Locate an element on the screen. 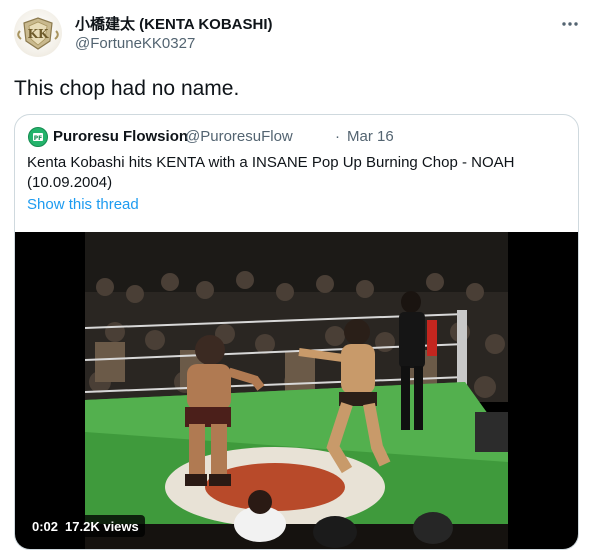 The image size is (594, 558). tweet-header: KK 小橋建太 (KENTA KOBASHI) @FortuneKK0327 is located at coordinates (297, 31).